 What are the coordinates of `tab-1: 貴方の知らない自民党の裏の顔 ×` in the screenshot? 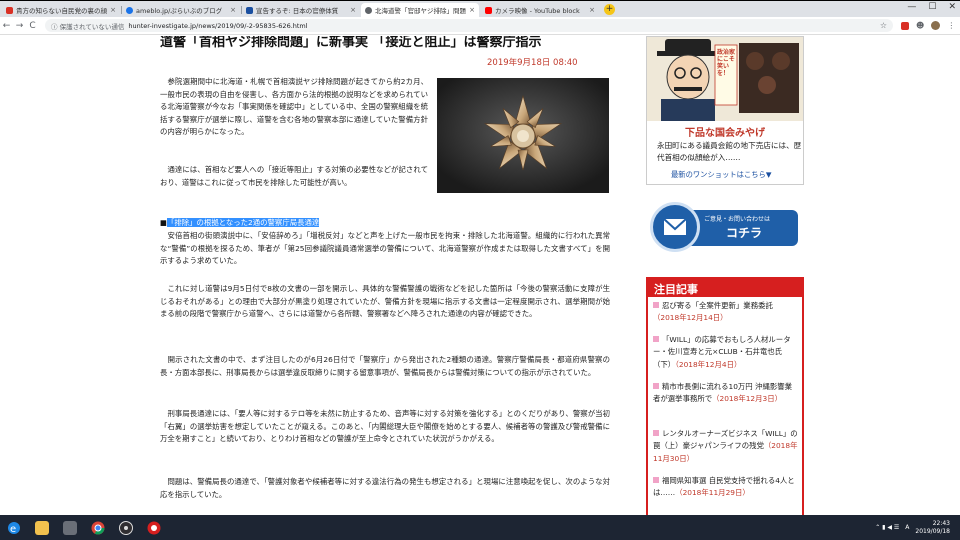 It's located at (61, 10).